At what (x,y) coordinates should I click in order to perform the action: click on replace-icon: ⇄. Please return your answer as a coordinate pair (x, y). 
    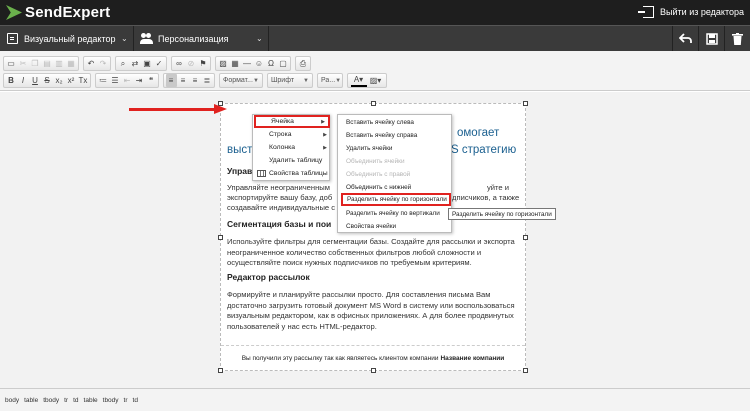
    Looking at the image, I should click on (135, 63).